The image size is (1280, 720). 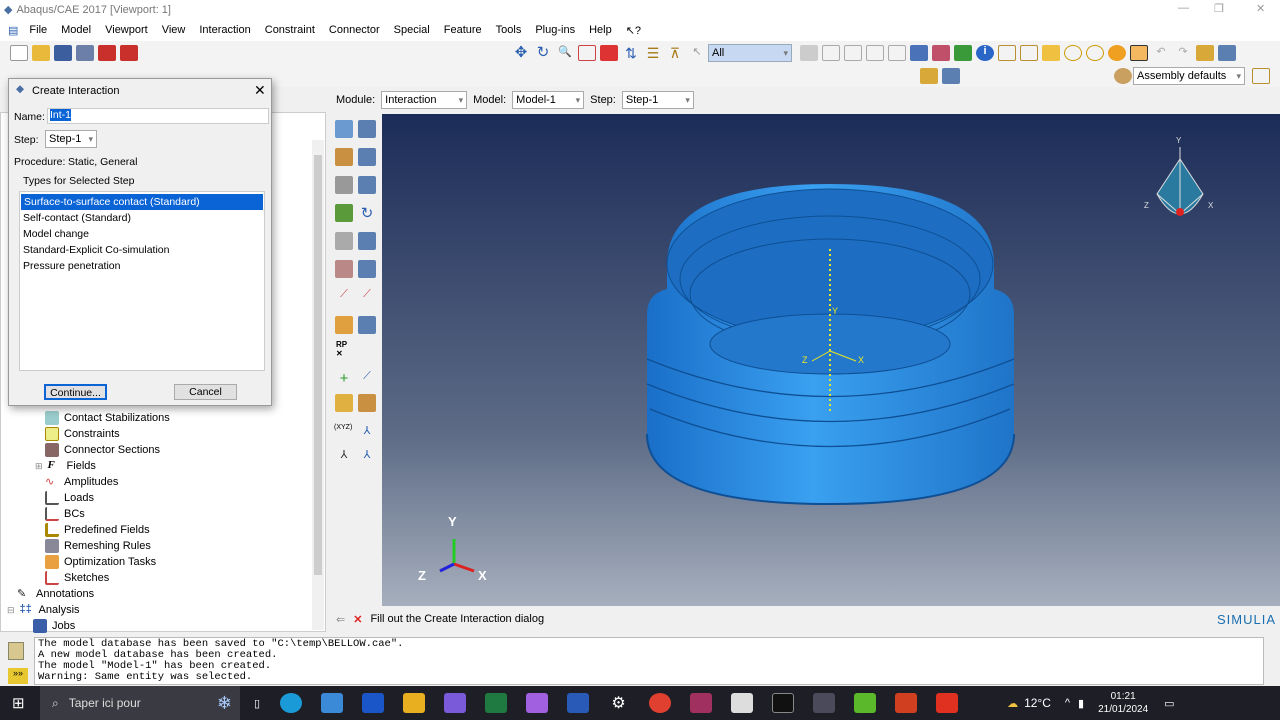 I want to click on controls-manager-icon, so click(x=367, y=185).